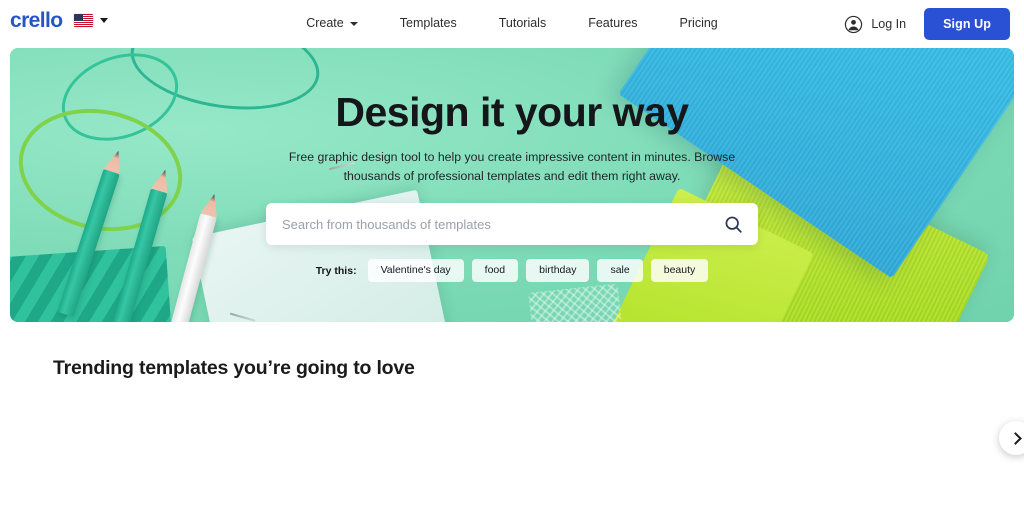  What do you see at coordinates (889, 24) in the screenshot?
I see `login-label: Log In` at bounding box center [889, 24].